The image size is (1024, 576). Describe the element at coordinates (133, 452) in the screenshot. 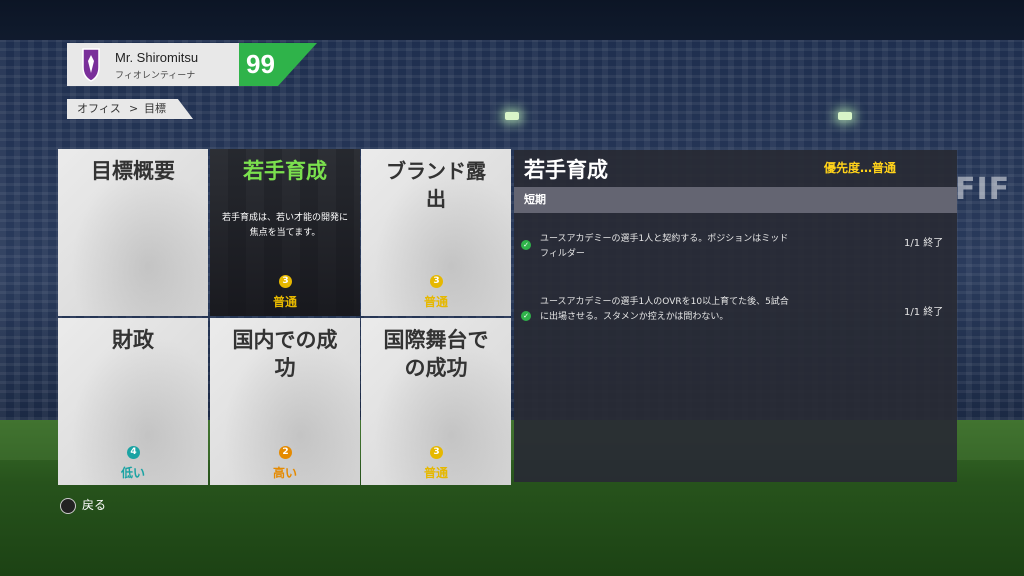

I see `priority-badge-icon: 4` at that location.